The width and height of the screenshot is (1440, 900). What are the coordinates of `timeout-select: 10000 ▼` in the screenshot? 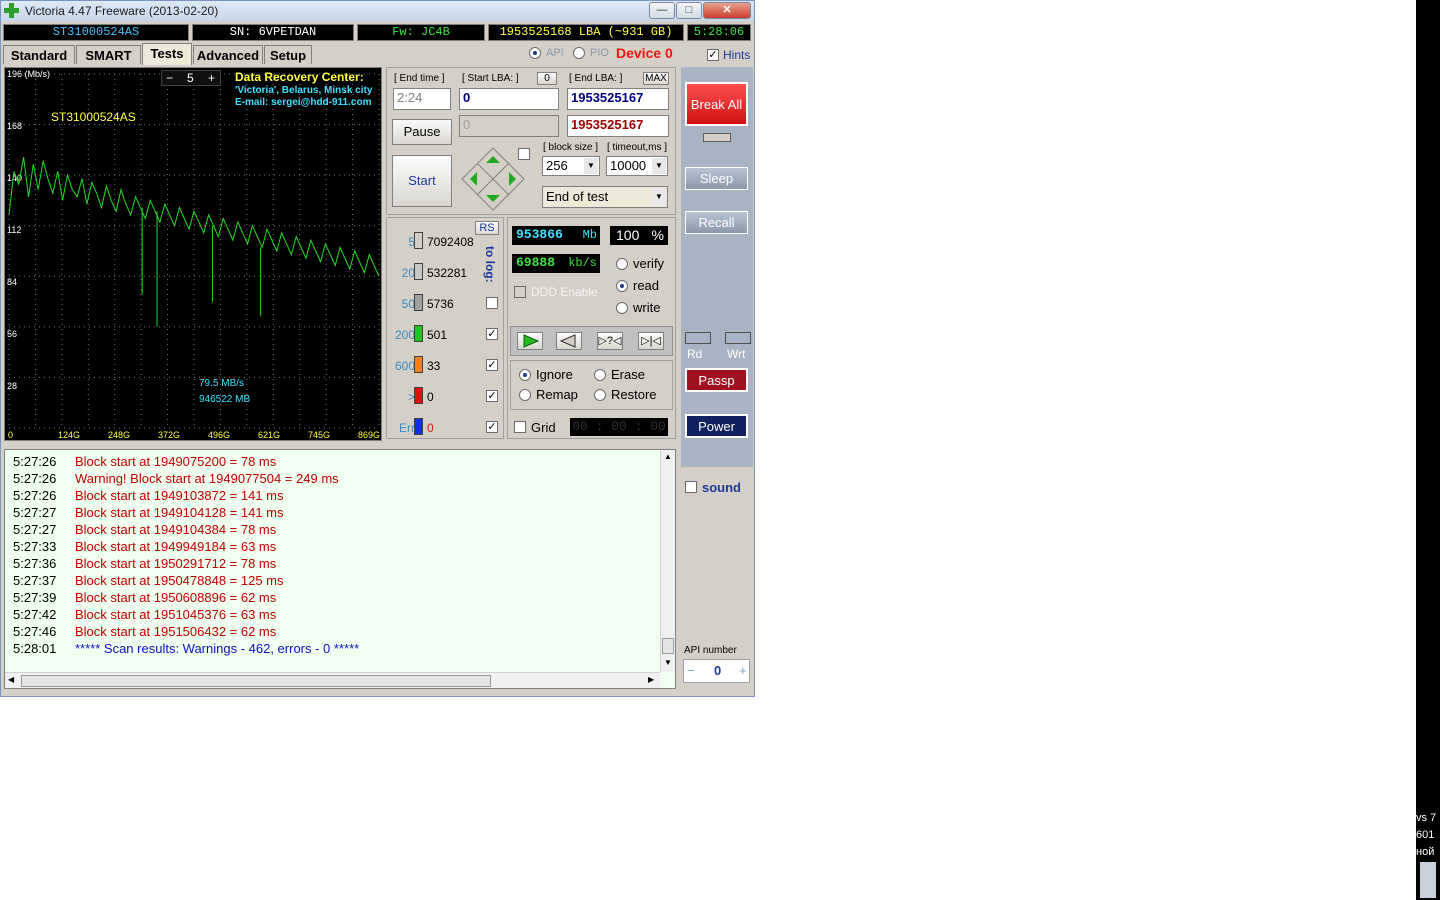 It's located at (637, 166).